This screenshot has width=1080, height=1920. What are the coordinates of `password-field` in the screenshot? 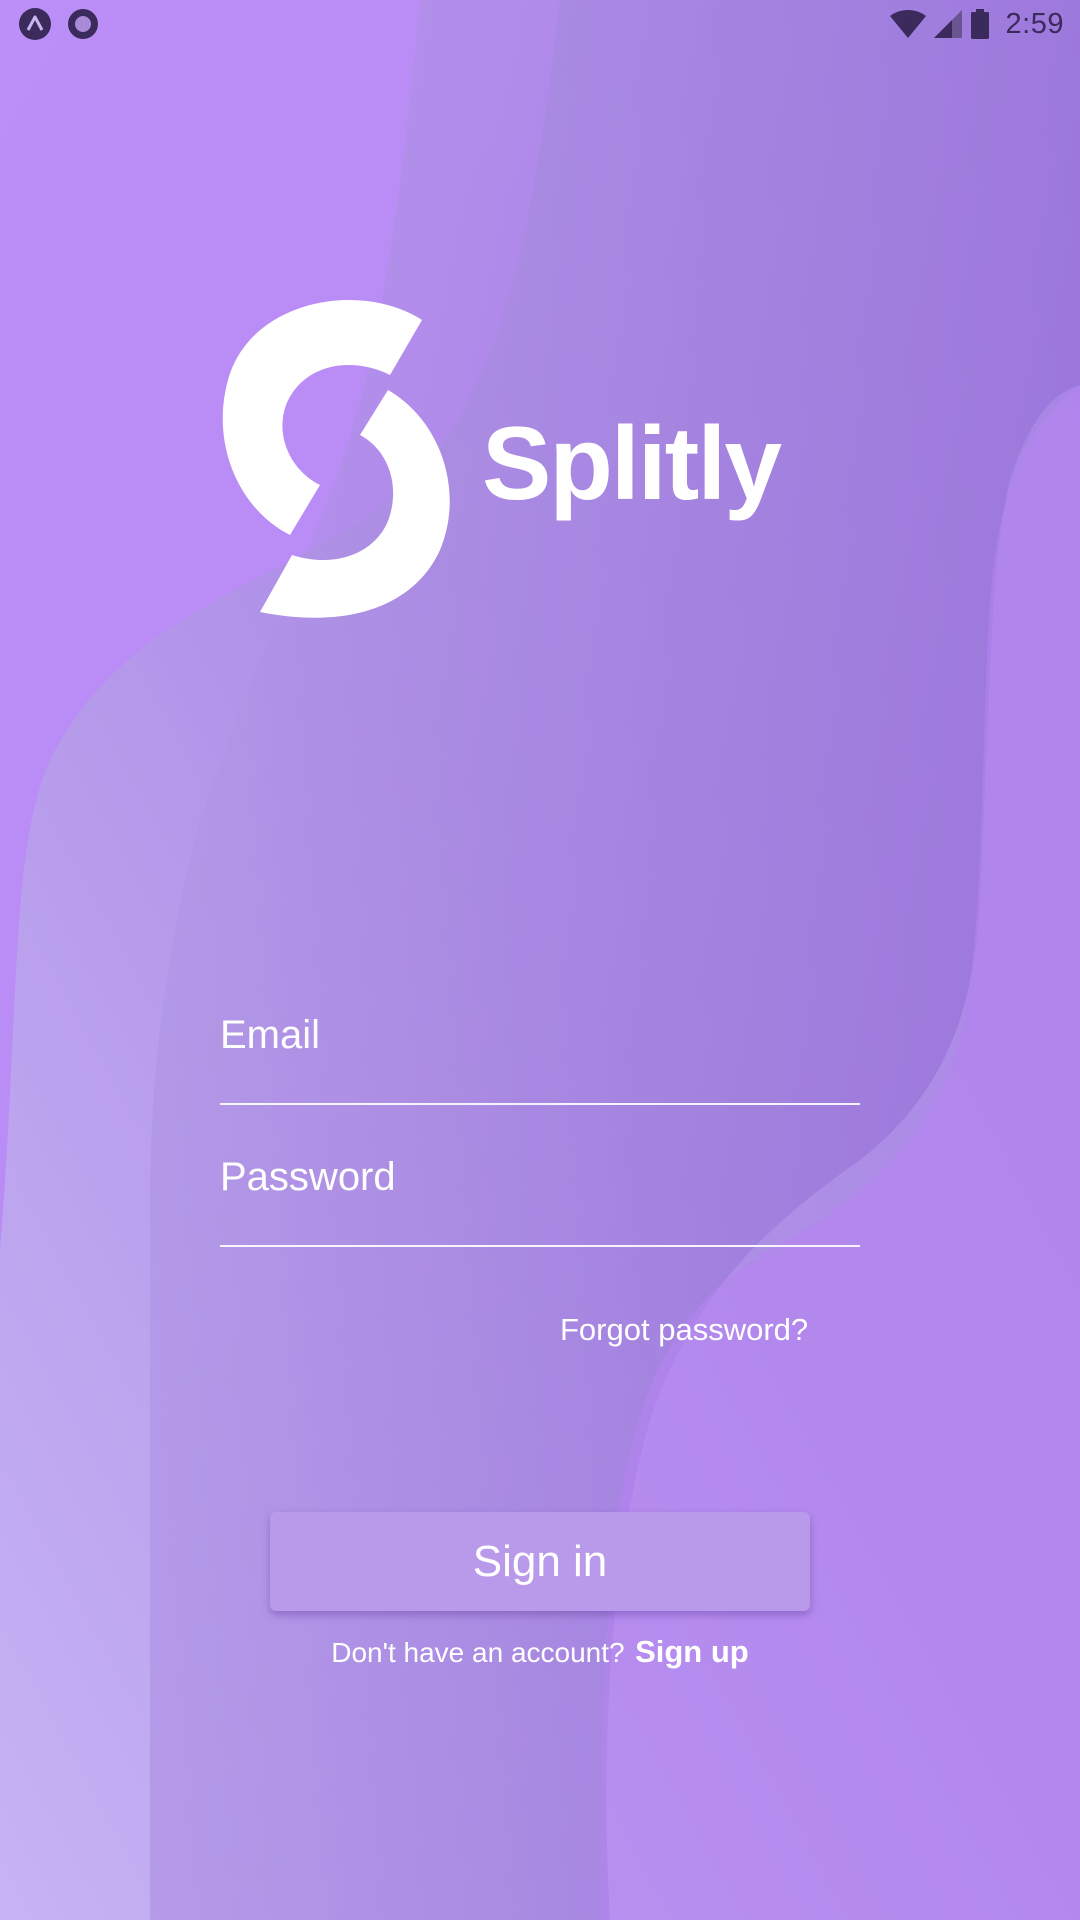 It's located at (540, 1197).